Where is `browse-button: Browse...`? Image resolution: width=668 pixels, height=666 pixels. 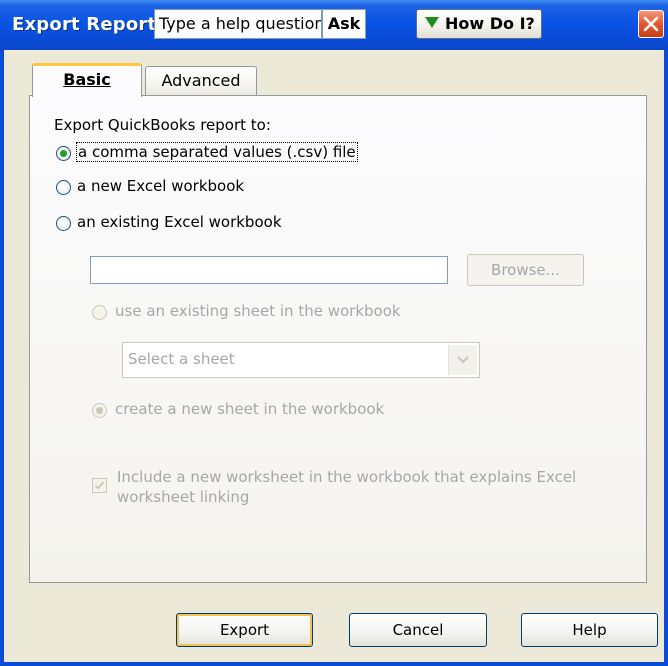
browse-button: Browse... is located at coordinates (525, 270).